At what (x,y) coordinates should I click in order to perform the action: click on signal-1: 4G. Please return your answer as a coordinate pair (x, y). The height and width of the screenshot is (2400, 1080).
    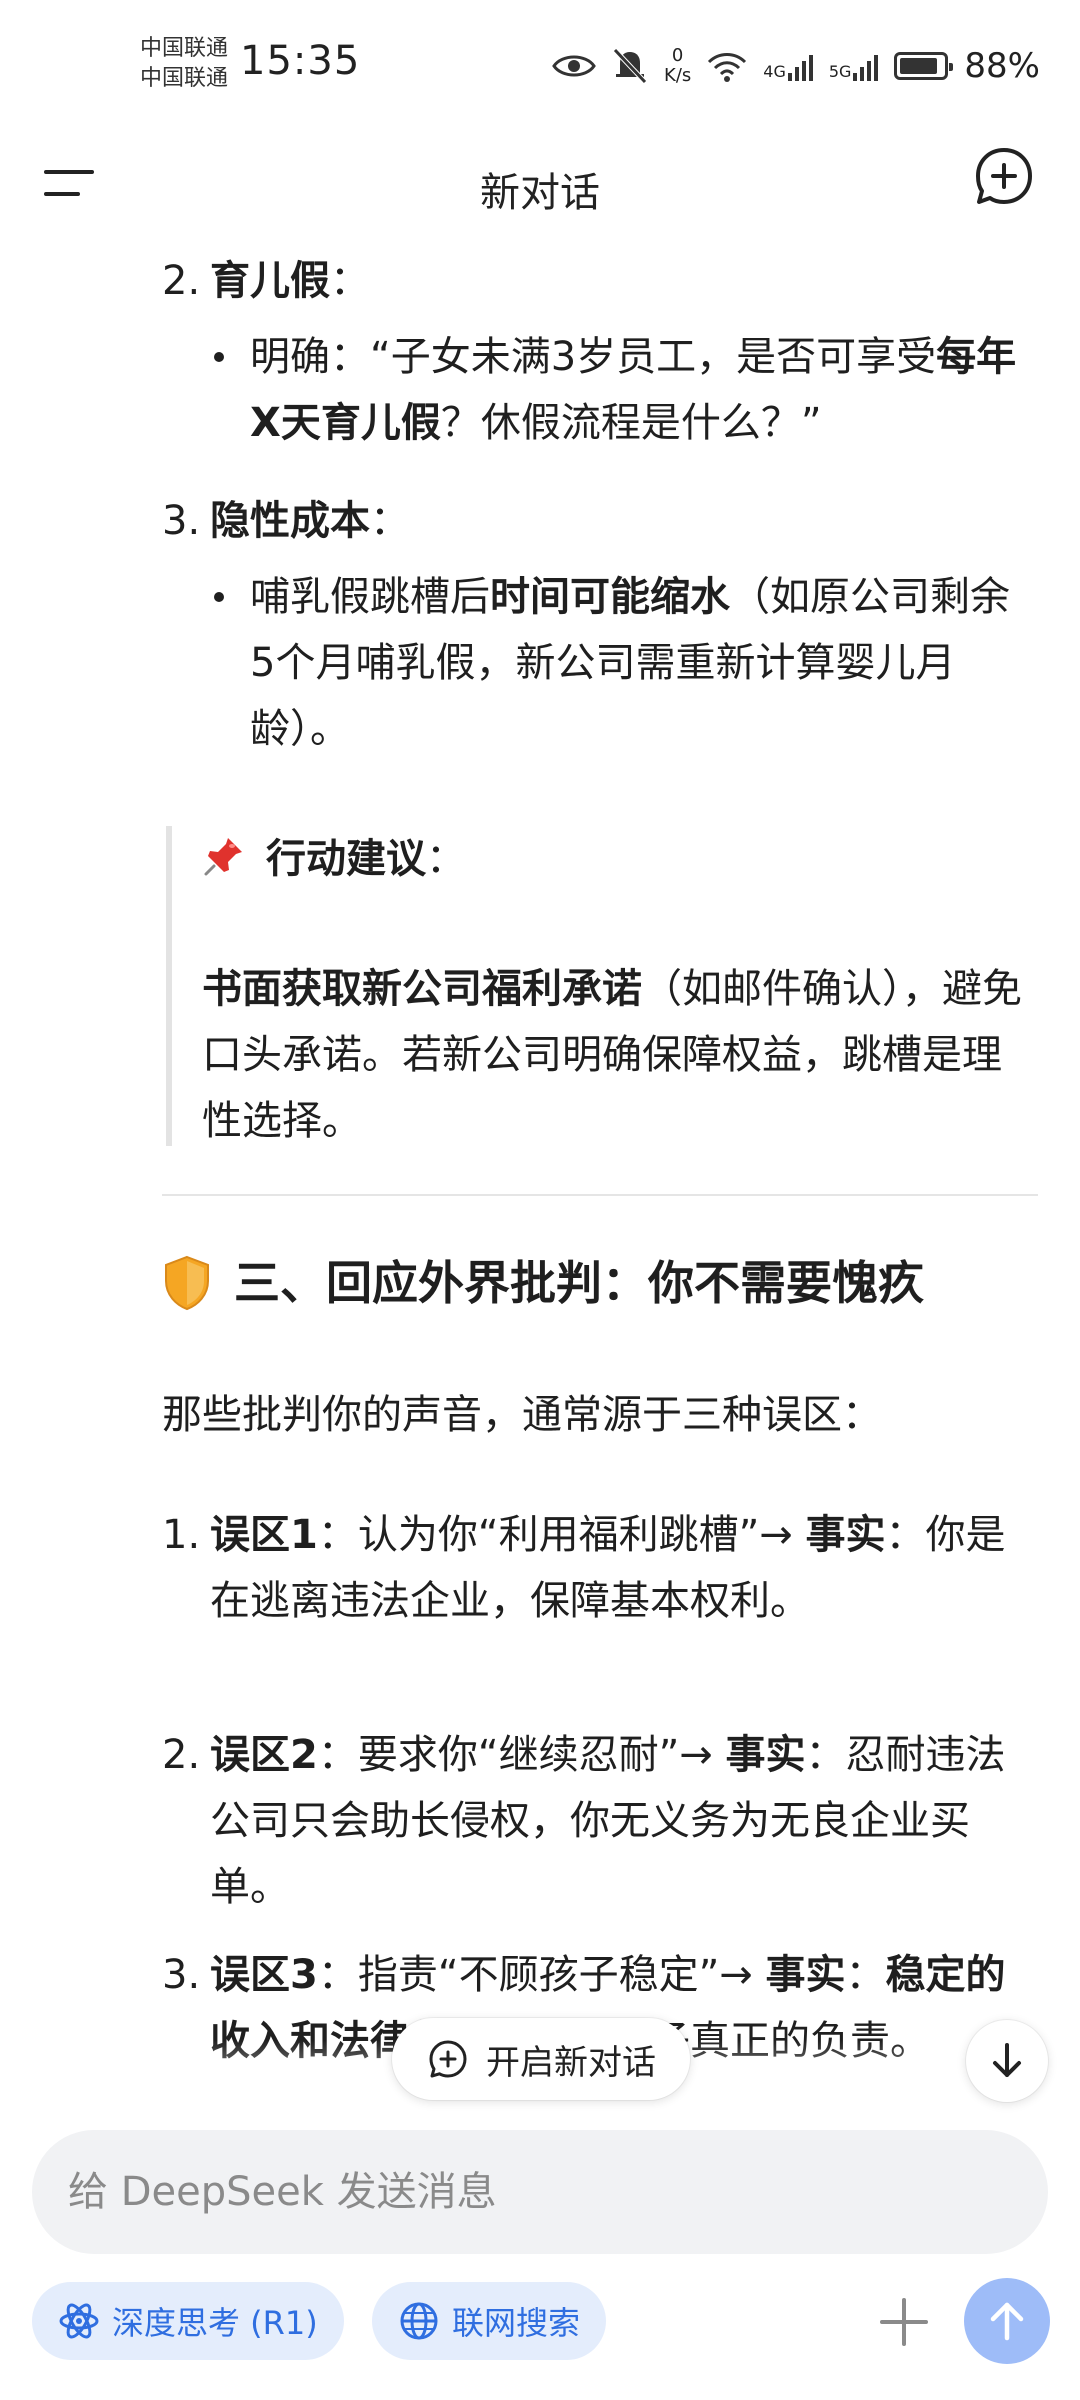
    Looking at the image, I should click on (788, 66).